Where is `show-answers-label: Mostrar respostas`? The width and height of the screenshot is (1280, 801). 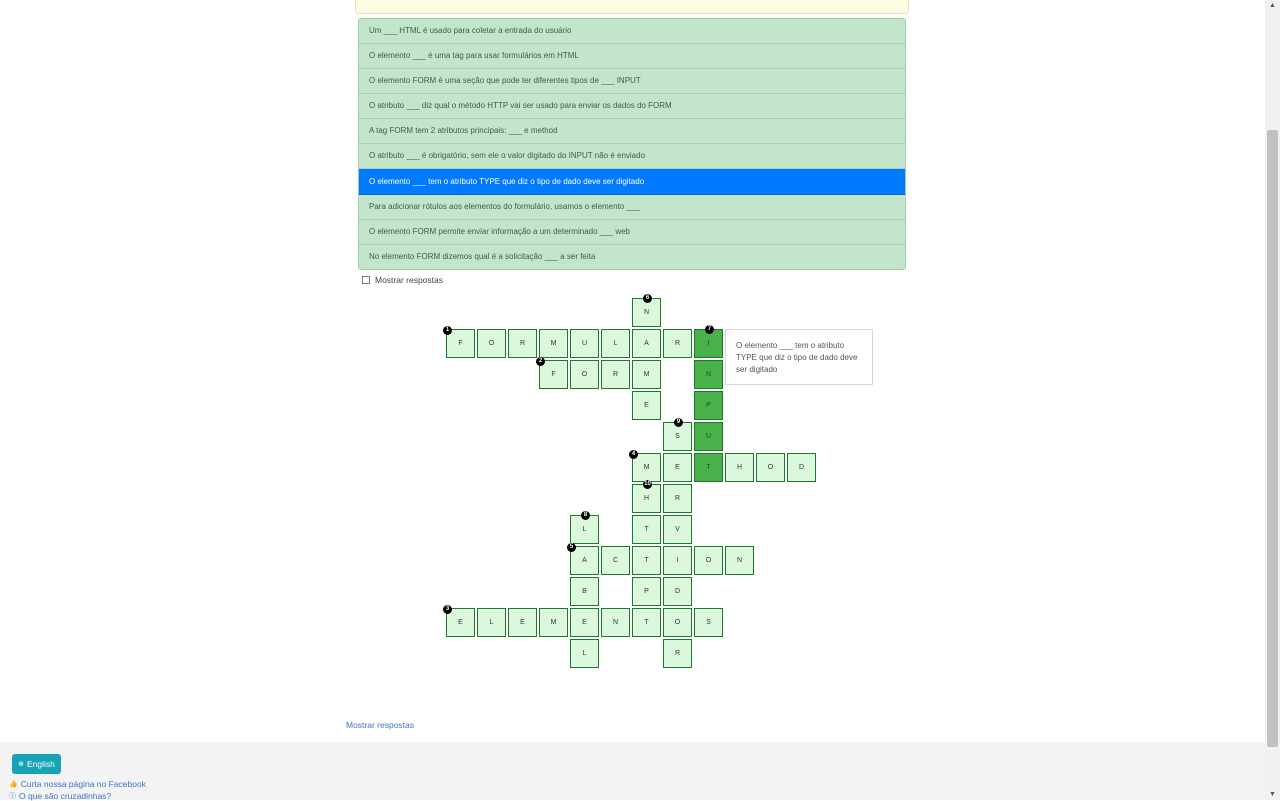 show-answers-label: Mostrar respostas is located at coordinates (409, 280).